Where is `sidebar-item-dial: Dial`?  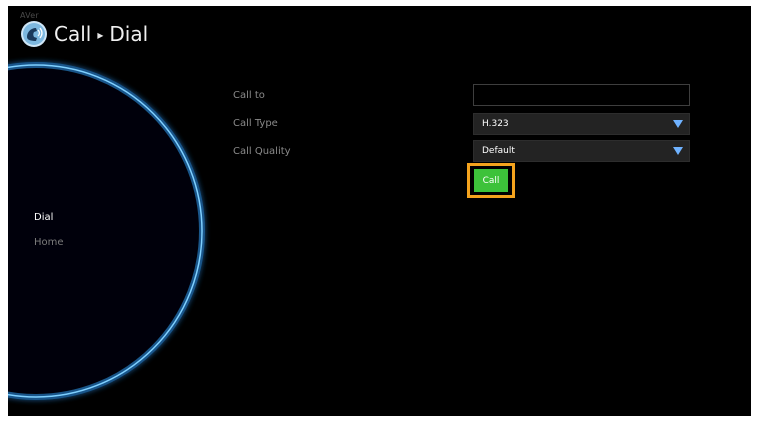 sidebar-item-dial: Dial is located at coordinates (43, 217).